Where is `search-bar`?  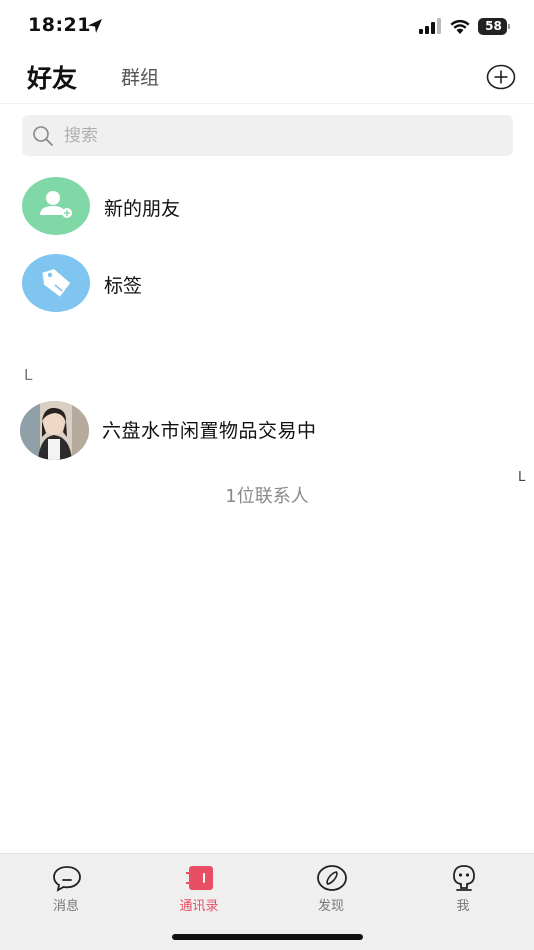
search-bar is located at coordinates (267, 135).